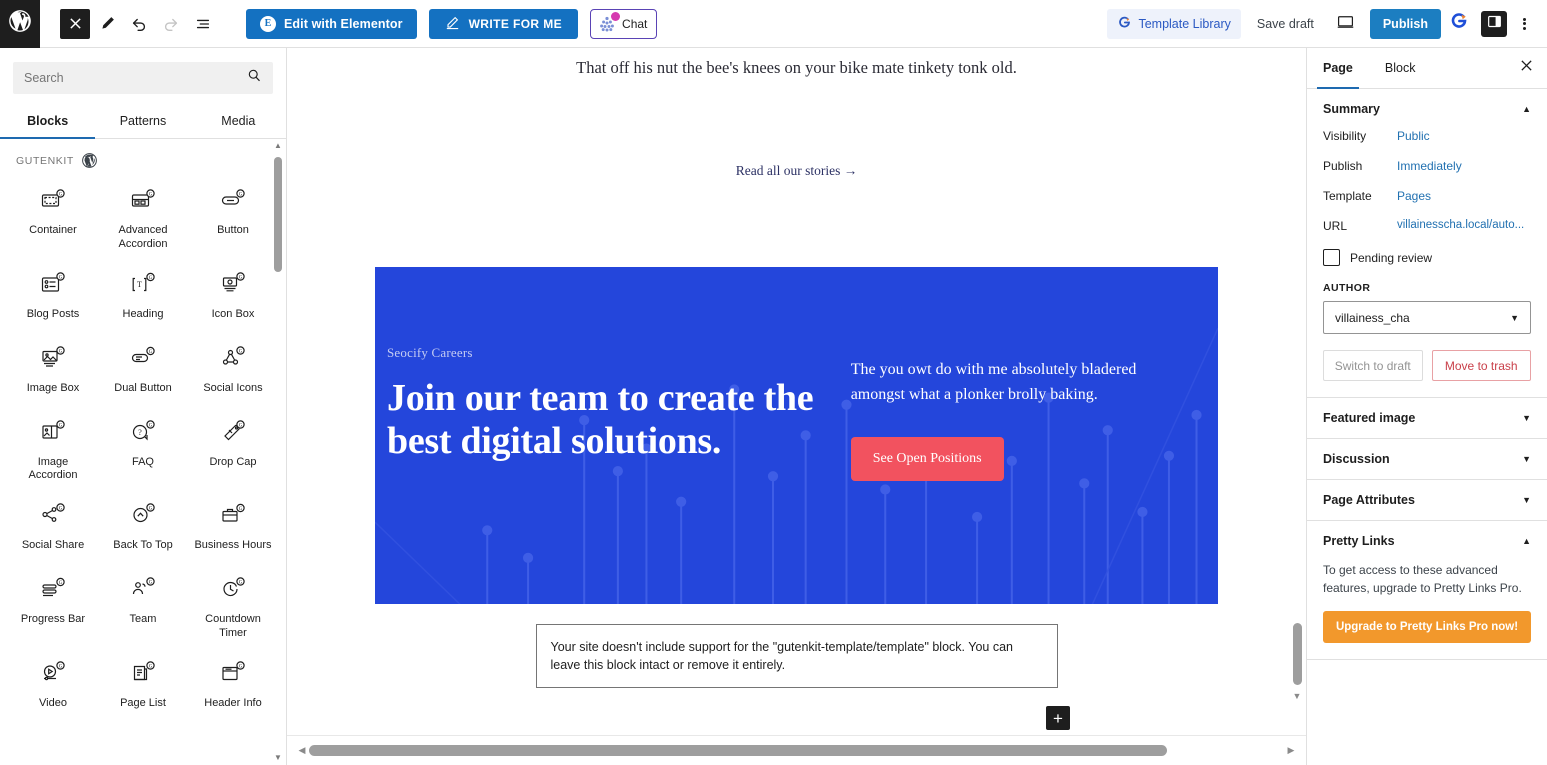  What do you see at coordinates (233, 590) in the screenshot?
I see `countdown-timer-icon: G` at bounding box center [233, 590].